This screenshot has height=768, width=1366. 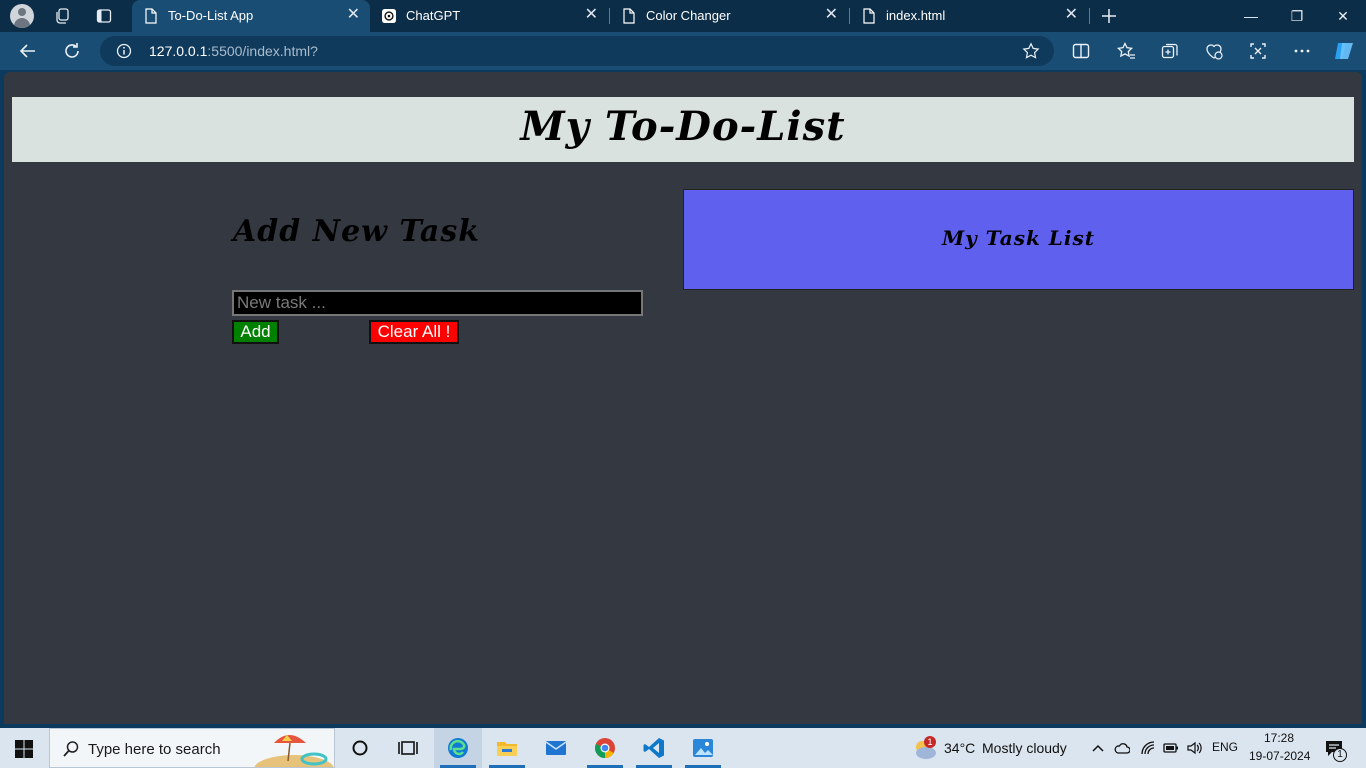 What do you see at coordinates (1171, 748) in the screenshot?
I see `battery-icon` at bounding box center [1171, 748].